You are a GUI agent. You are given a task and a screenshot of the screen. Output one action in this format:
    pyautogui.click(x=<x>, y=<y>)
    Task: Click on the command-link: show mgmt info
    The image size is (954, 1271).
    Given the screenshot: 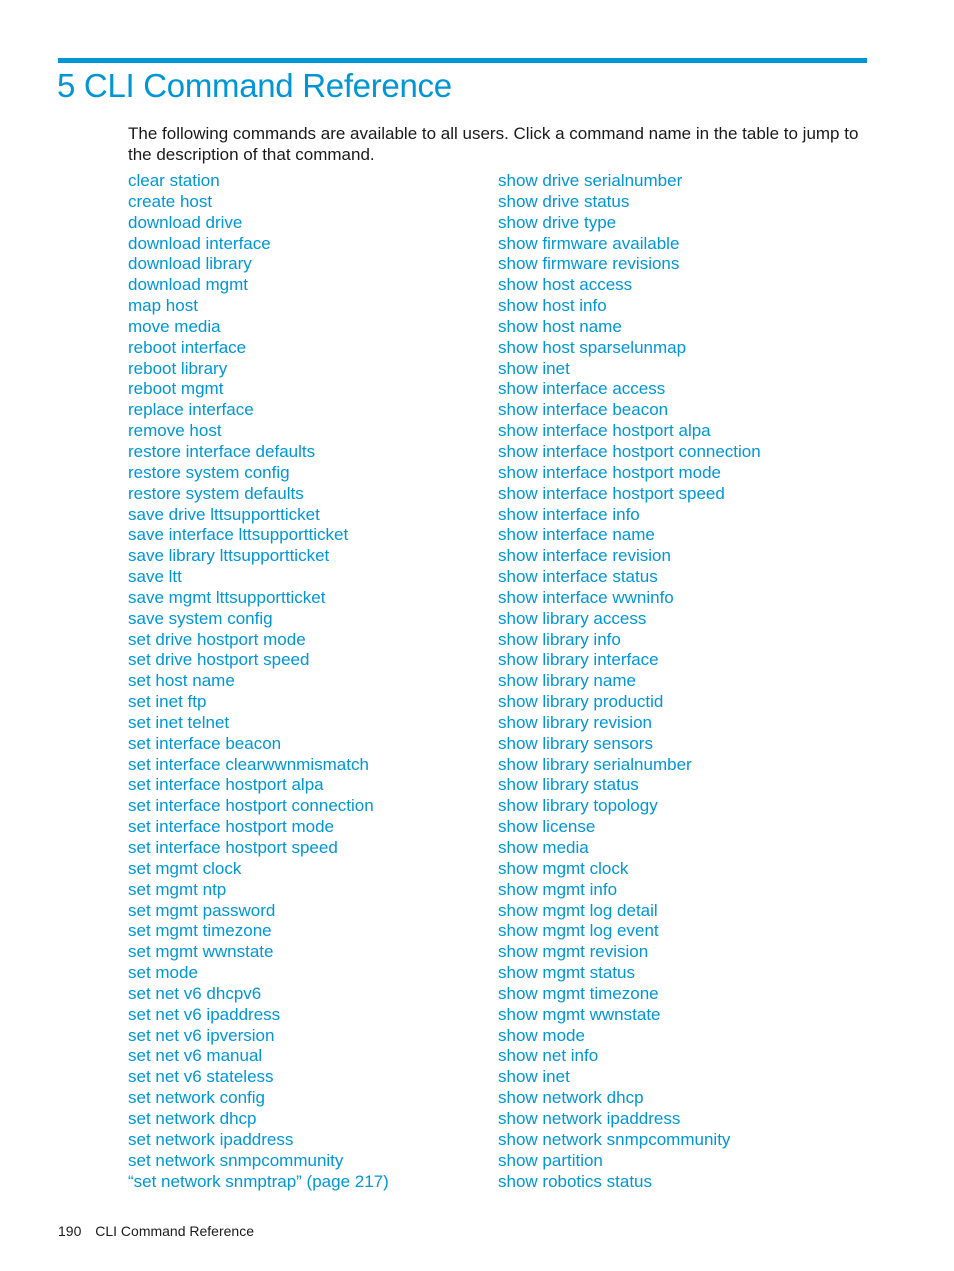 What is the action you would take?
    pyautogui.click(x=557, y=889)
    